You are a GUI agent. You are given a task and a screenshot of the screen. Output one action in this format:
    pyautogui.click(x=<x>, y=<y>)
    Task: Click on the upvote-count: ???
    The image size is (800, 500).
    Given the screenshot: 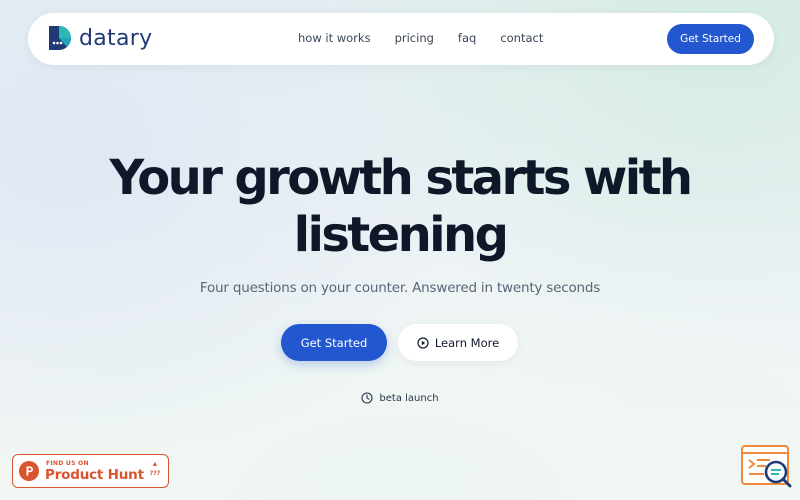 What is the action you would take?
    pyautogui.click(x=155, y=473)
    